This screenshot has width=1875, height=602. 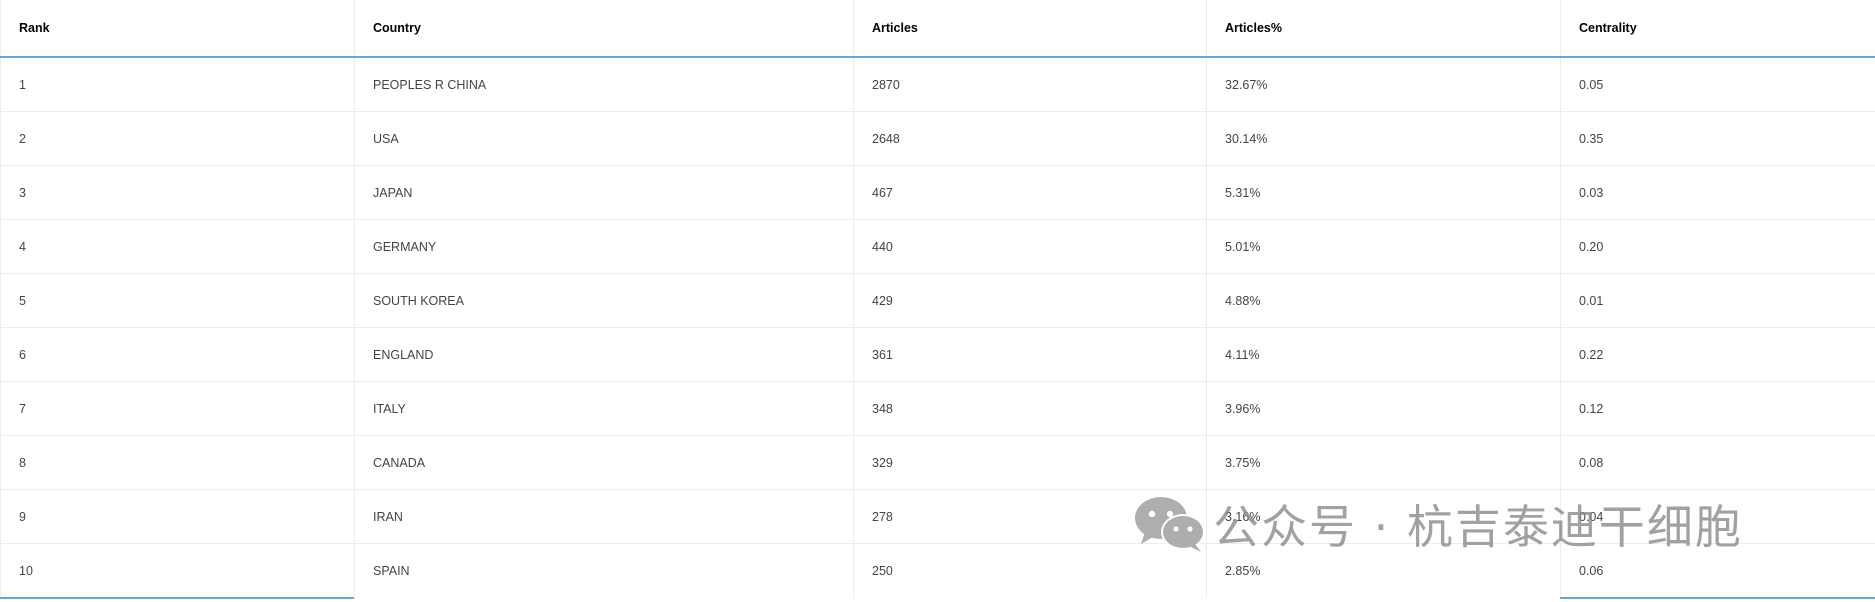 What do you see at coordinates (1029, 462) in the screenshot?
I see `cell-articles: 329` at bounding box center [1029, 462].